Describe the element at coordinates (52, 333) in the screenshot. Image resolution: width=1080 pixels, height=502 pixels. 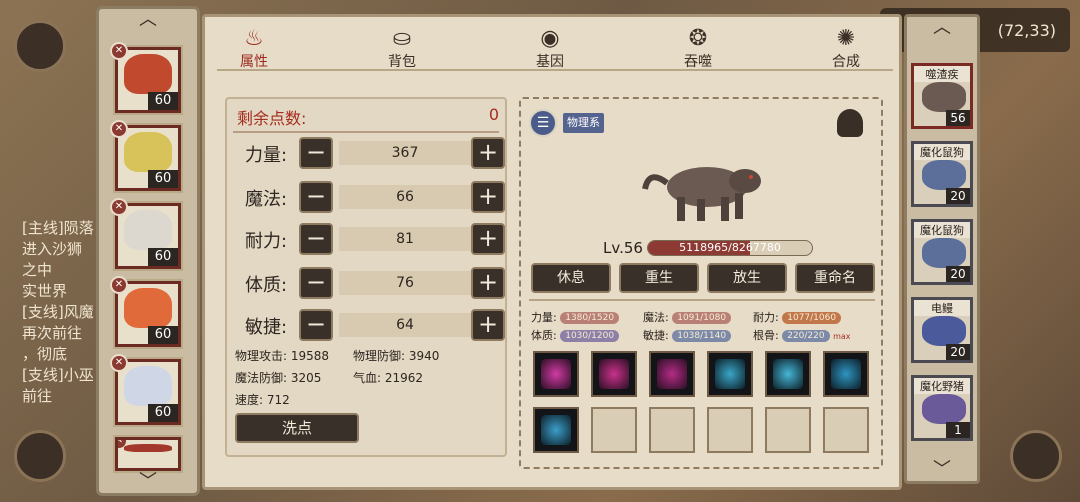
I see `chat-line: 再次前往` at that location.